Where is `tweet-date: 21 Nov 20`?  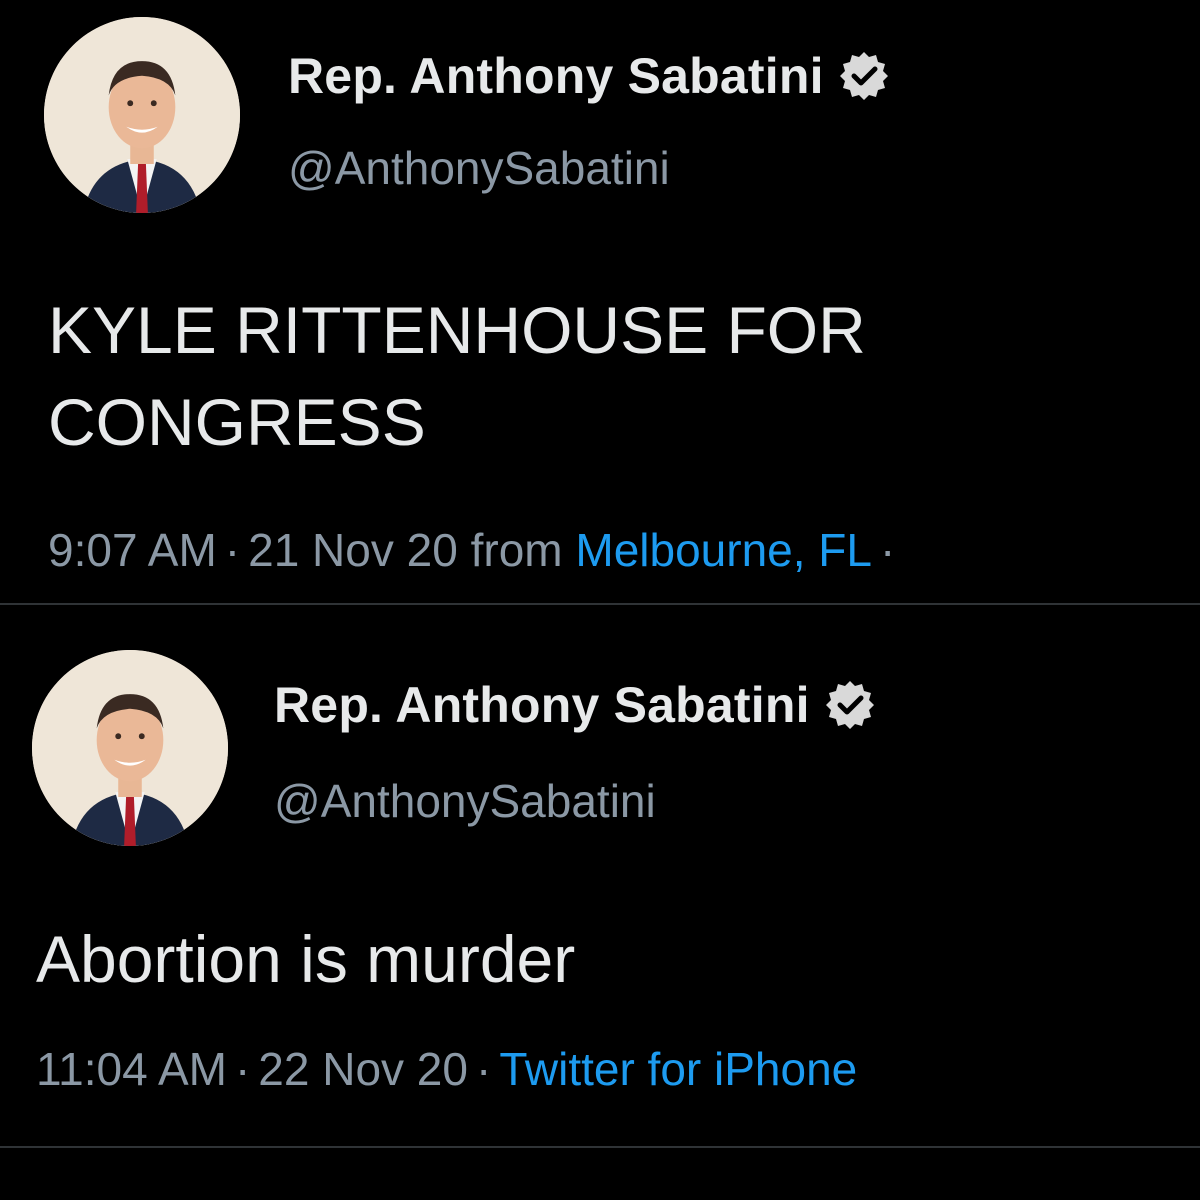 tweet-date: 21 Nov 20 is located at coordinates (353, 550).